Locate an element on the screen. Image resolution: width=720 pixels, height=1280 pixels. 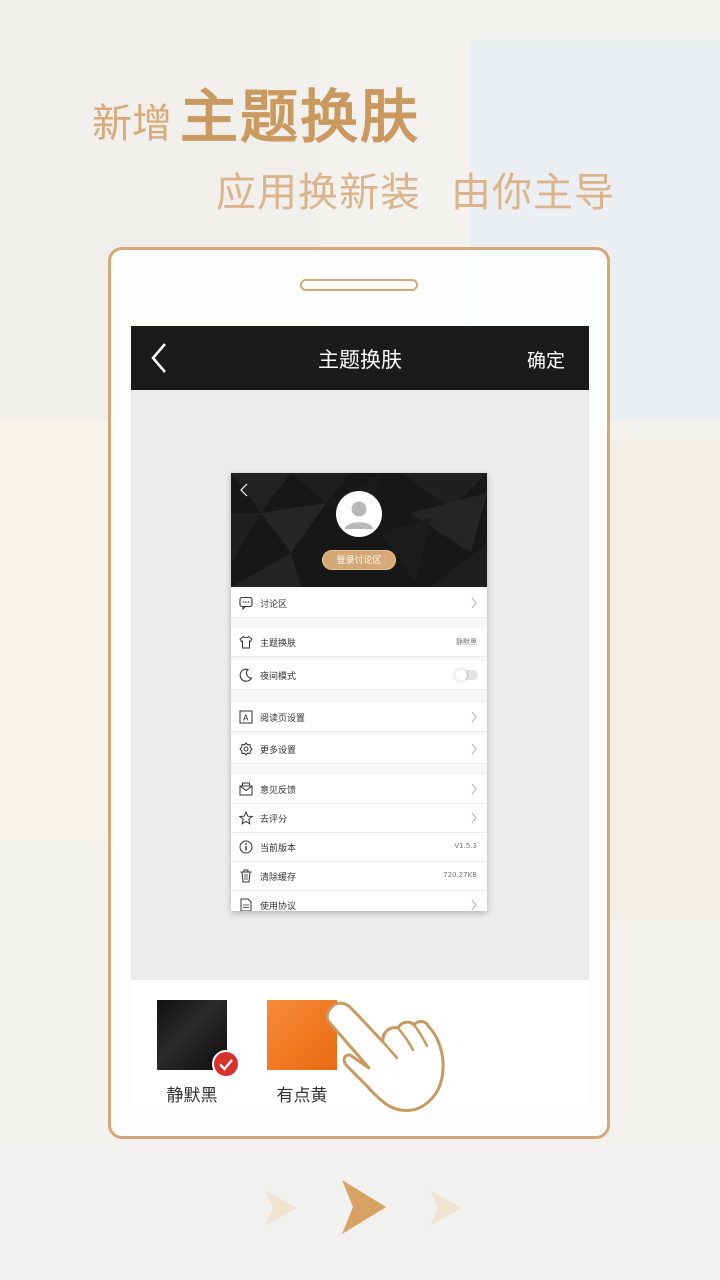
row-value: 静默黑 is located at coordinates (466, 642).